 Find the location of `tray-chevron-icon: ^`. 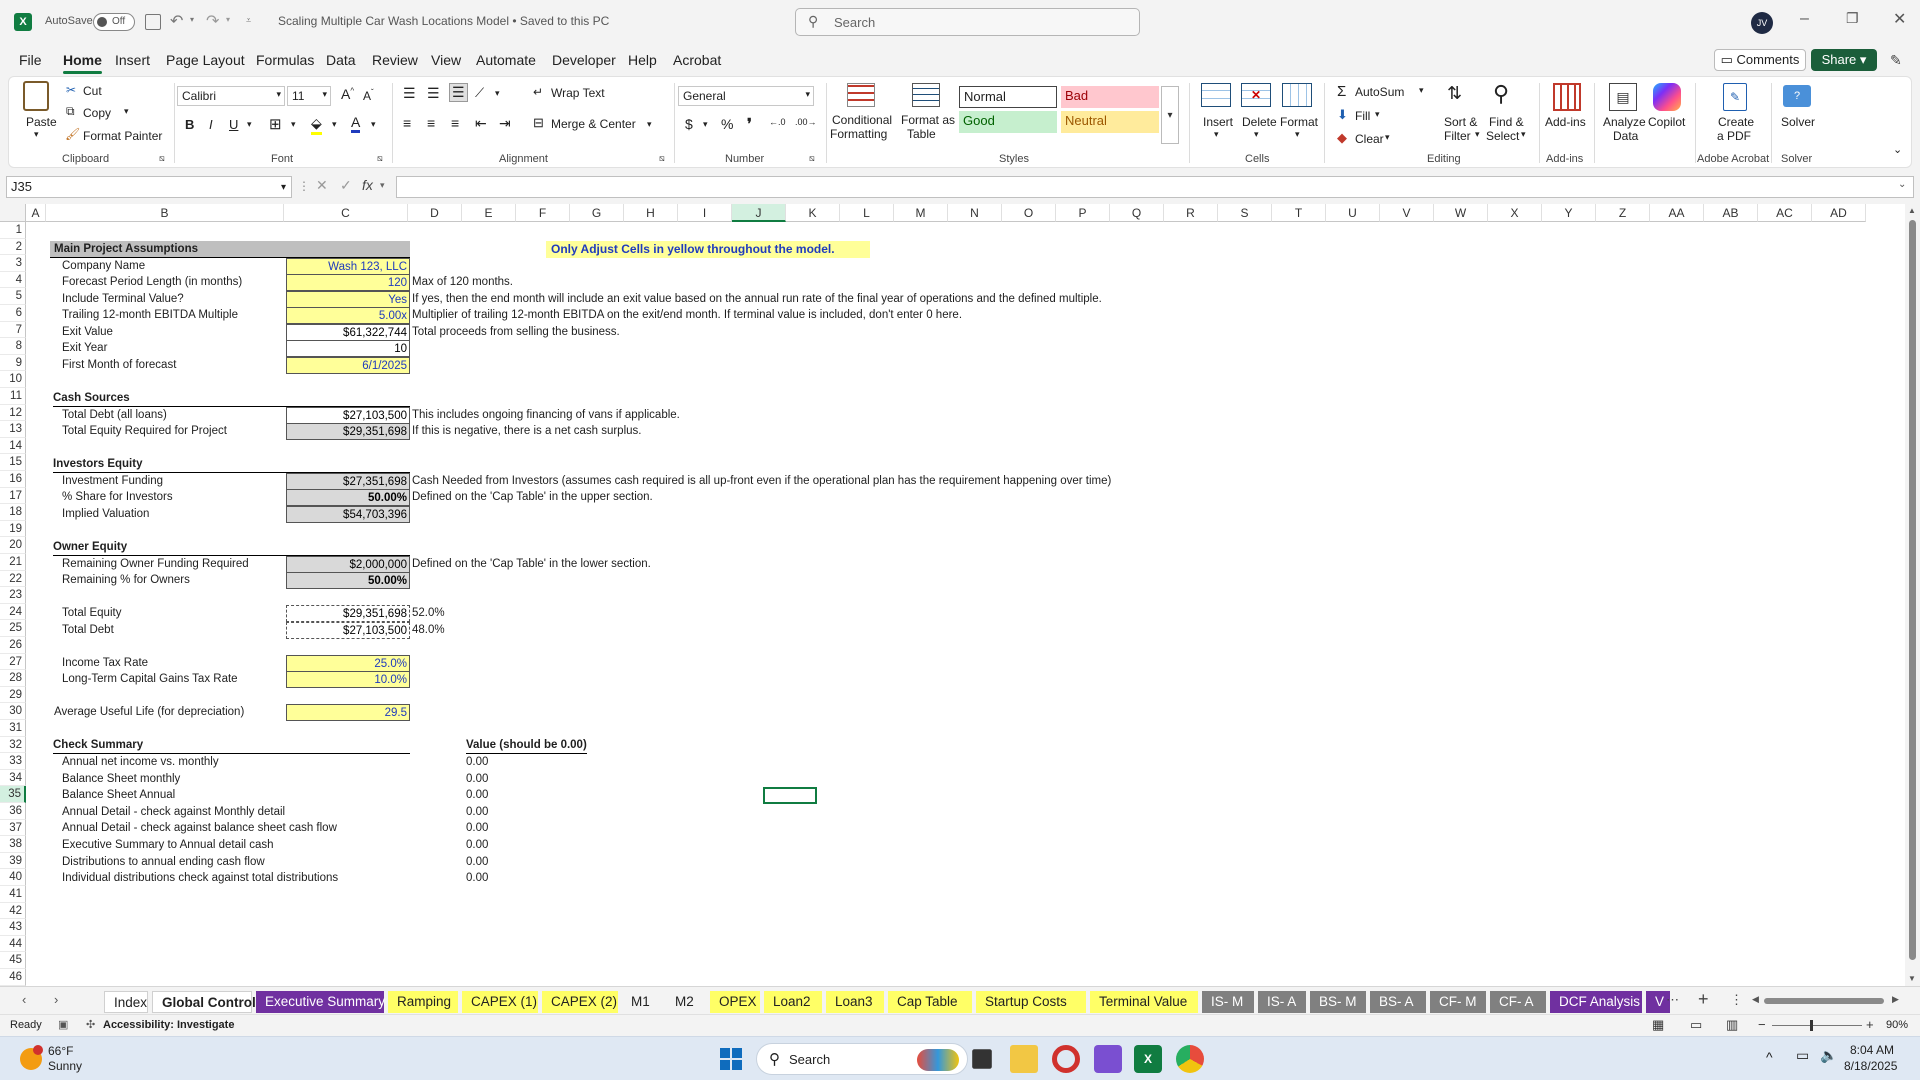

tray-chevron-icon: ^ is located at coordinates (1769, 1057).